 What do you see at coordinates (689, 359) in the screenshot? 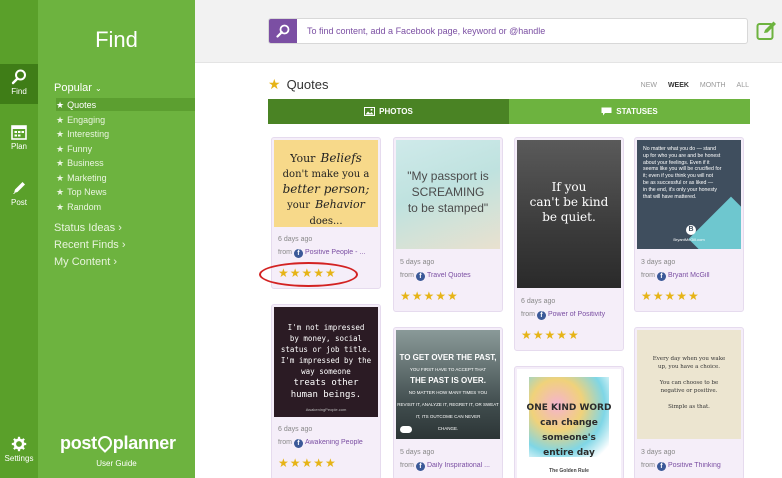
I see `quote-line: Every day when you wake` at bounding box center [689, 359].